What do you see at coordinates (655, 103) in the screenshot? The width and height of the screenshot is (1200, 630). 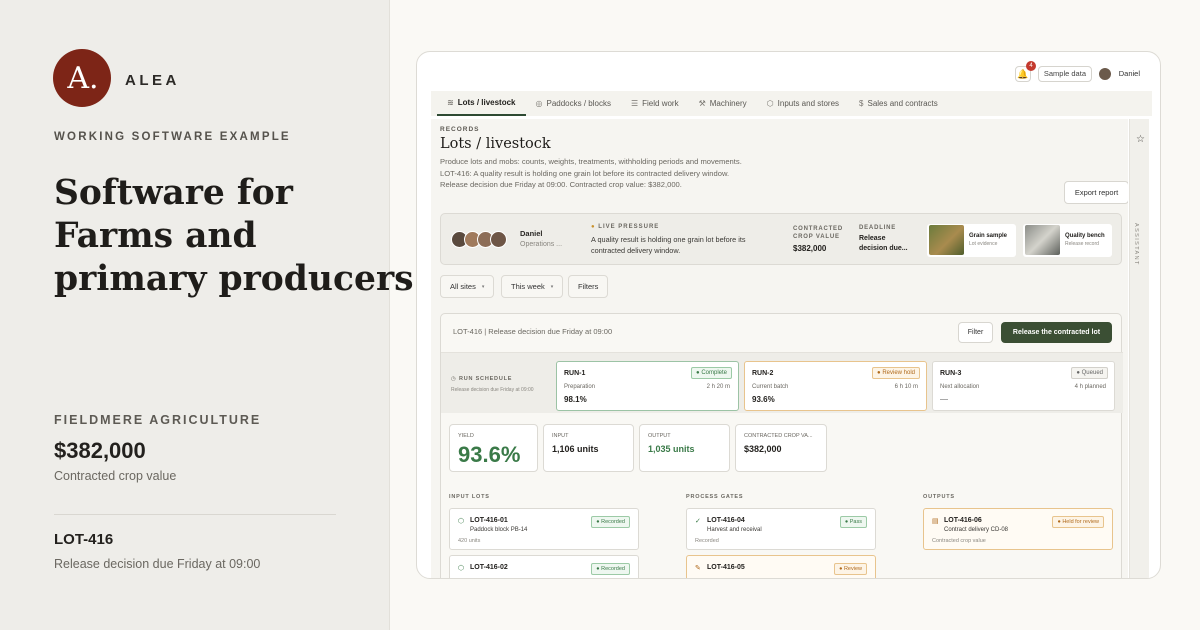 I see `tab-field-work: ☰ Field work` at bounding box center [655, 103].